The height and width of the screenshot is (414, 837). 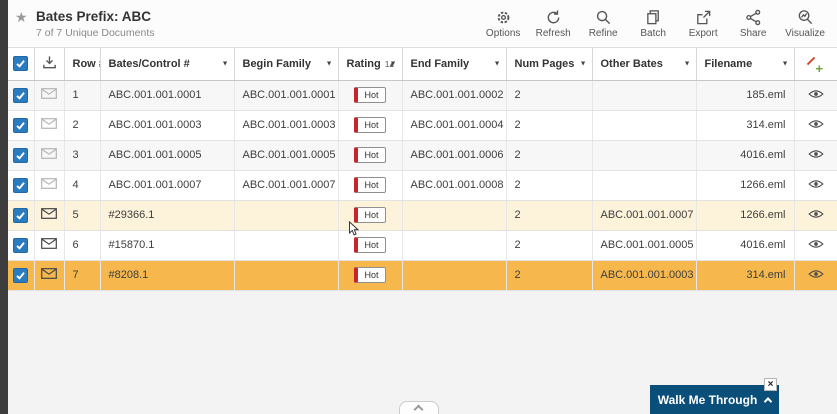 I want to click on column-header-filename: Filename ▼, so click(x=745, y=64).